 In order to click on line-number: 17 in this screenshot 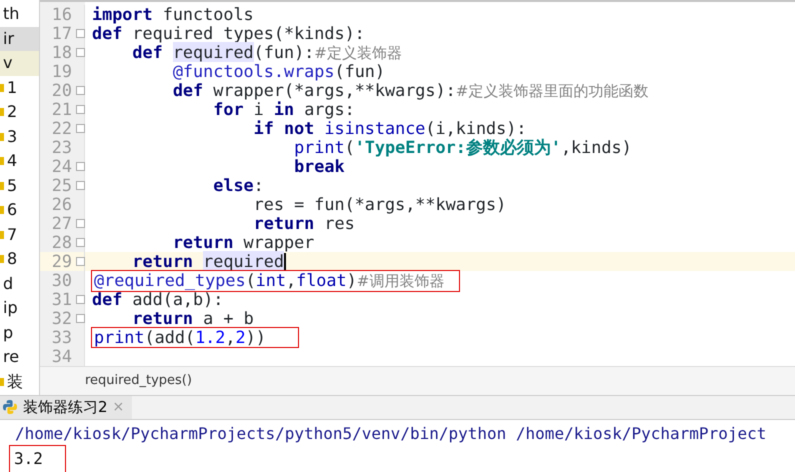, I will do `click(61, 33)`.